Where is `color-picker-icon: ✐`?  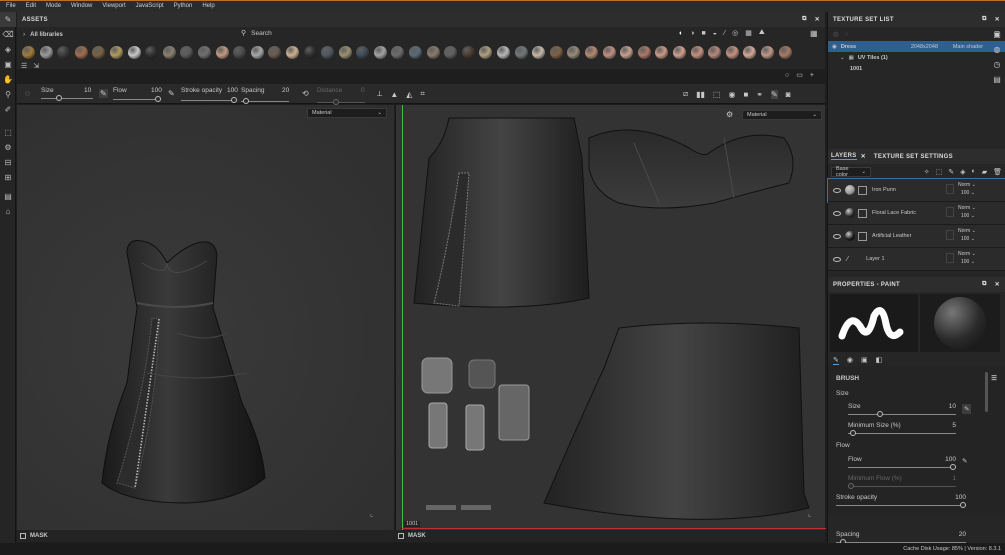
color-picker-icon: ✐ is located at coordinates (8, 109).